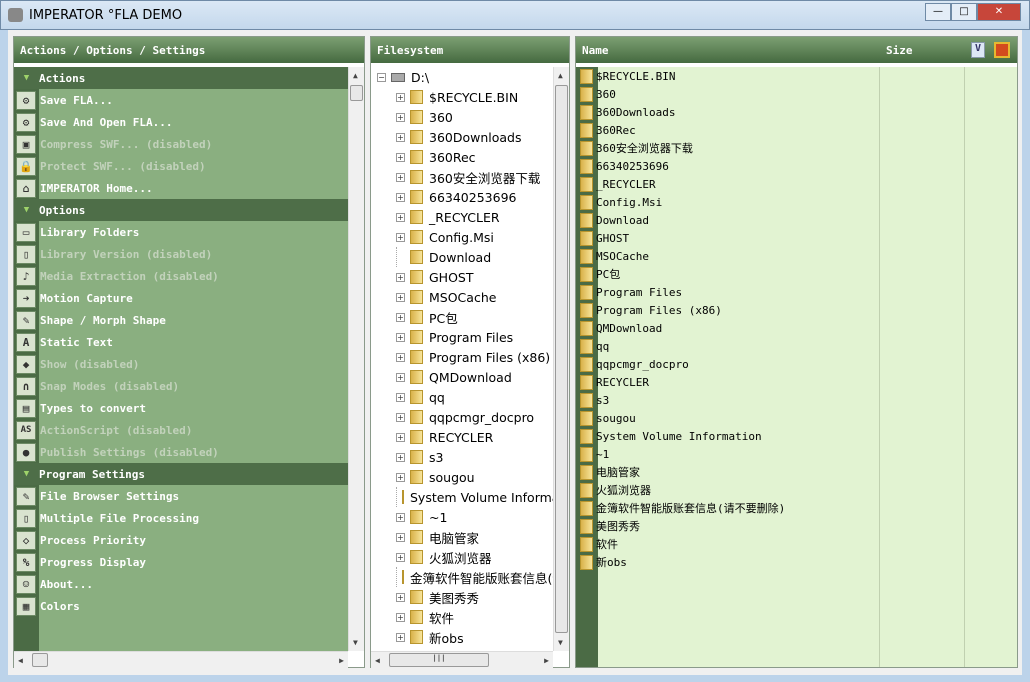 The image size is (1030, 682). Describe the element at coordinates (796, 562) in the screenshot. I see `file-row: 新obs` at that location.